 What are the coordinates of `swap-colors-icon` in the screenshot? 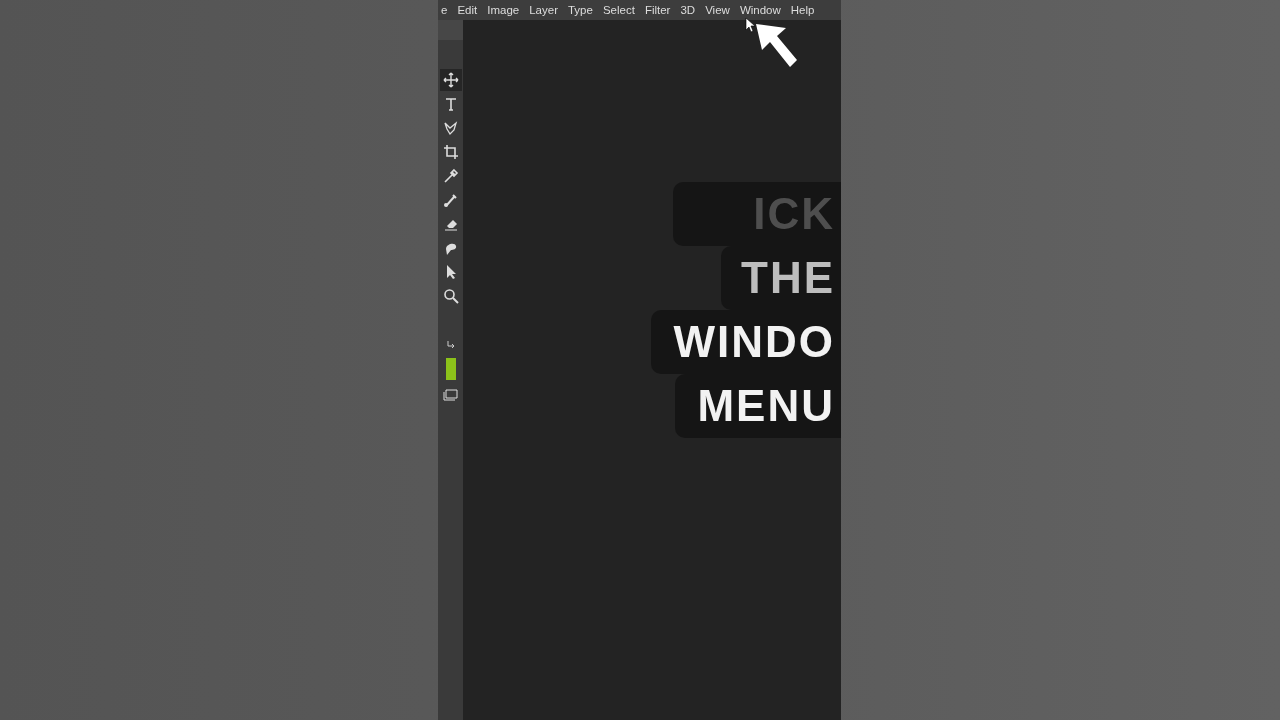 It's located at (450, 345).